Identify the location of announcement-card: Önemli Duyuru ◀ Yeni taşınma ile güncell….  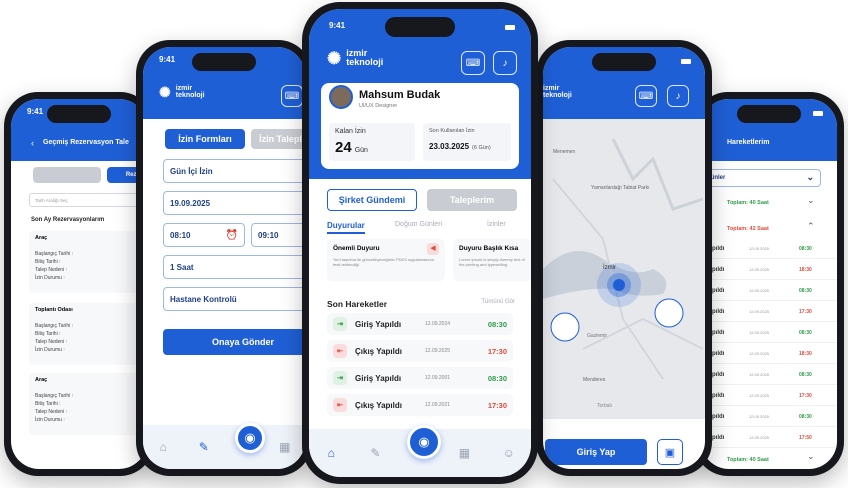
(386, 260).